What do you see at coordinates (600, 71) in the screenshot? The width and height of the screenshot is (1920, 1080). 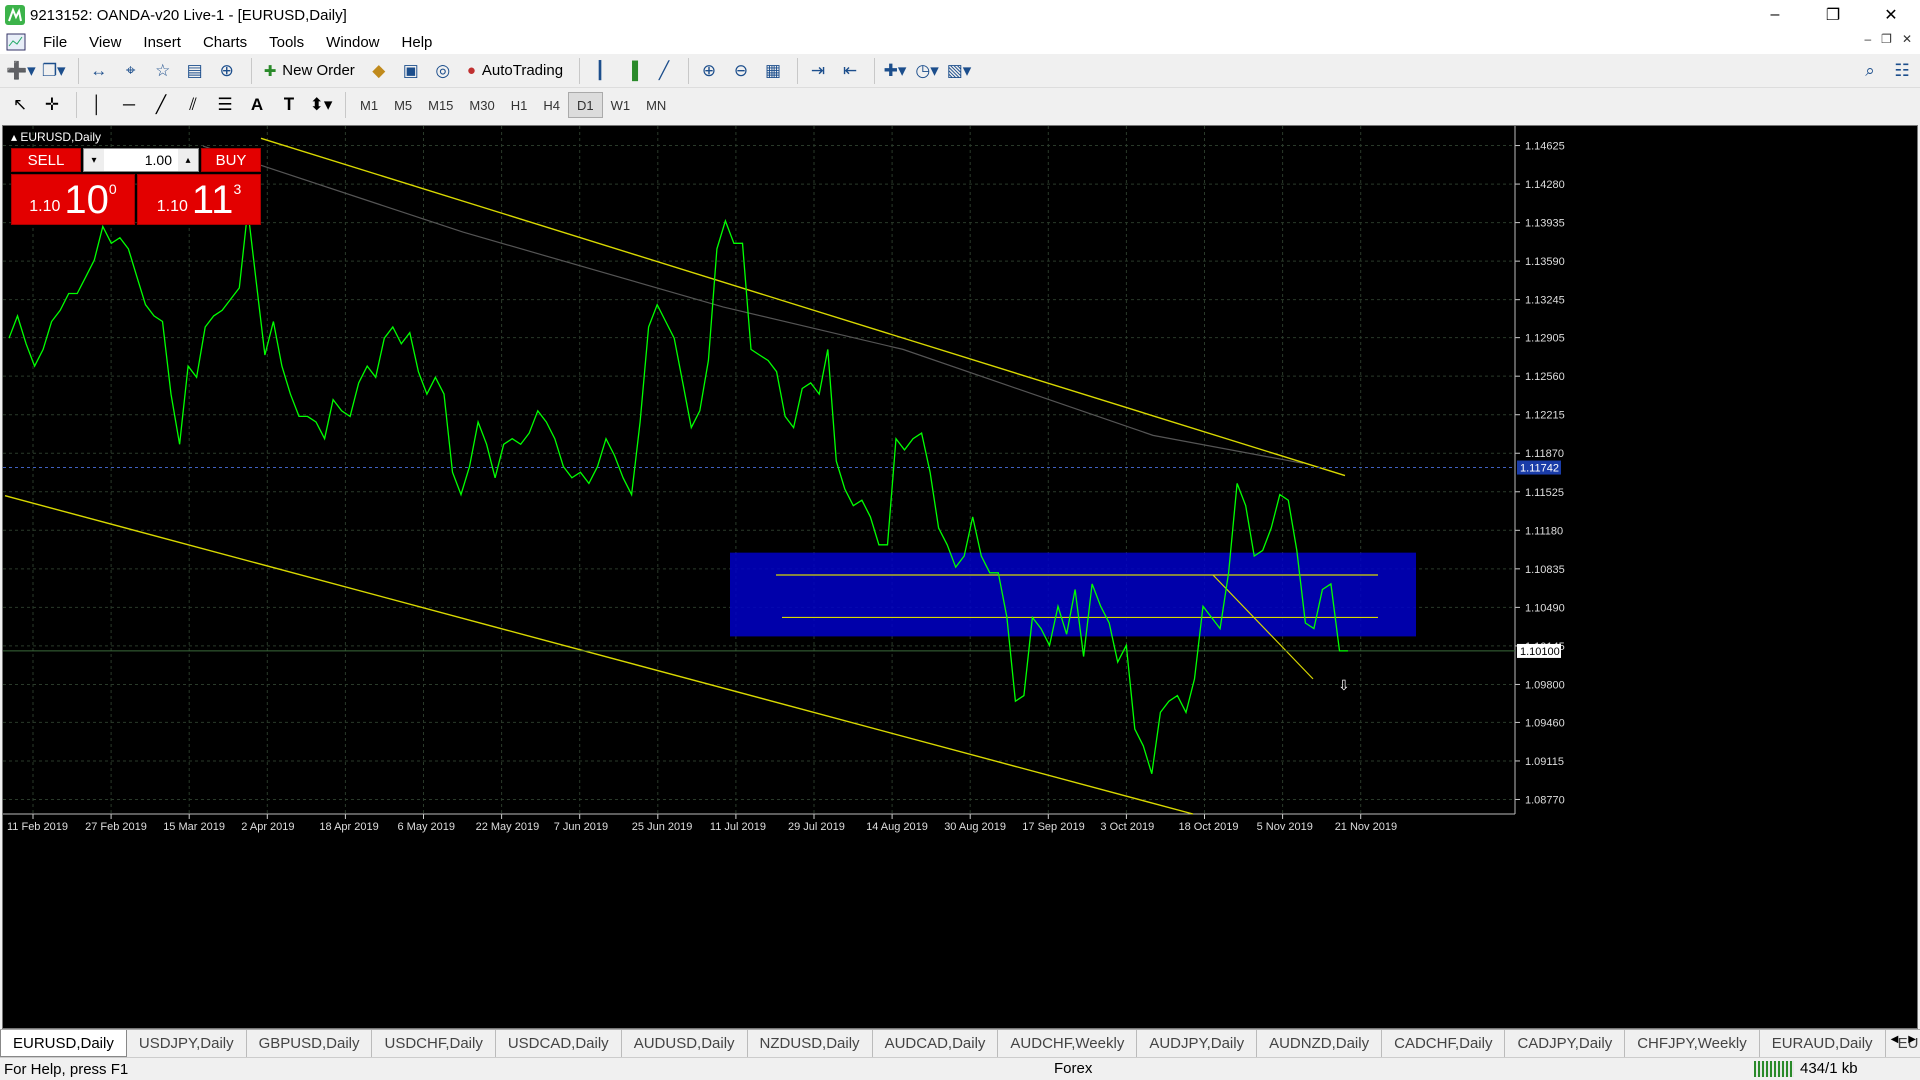 I see `bar-chart-icon: ┃` at bounding box center [600, 71].